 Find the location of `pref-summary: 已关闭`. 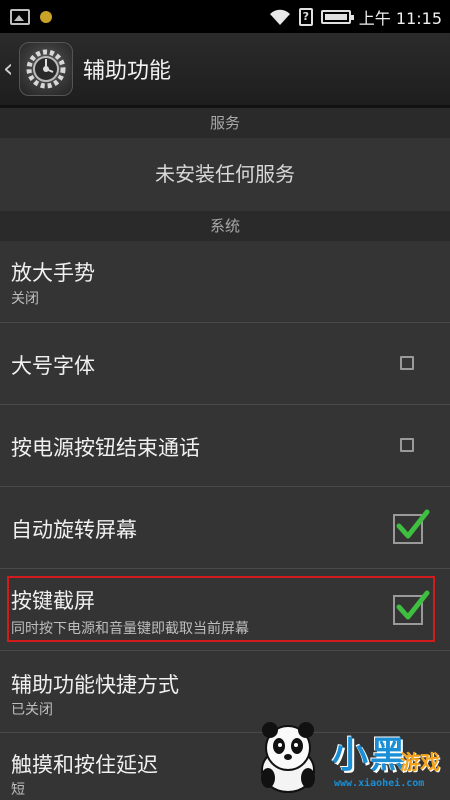

pref-summary: 已关闭 is located at coordinates (32, 710).